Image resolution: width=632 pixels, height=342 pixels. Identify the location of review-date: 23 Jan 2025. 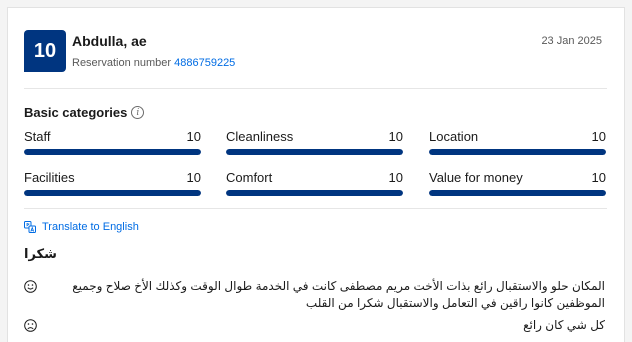
(571, 41).